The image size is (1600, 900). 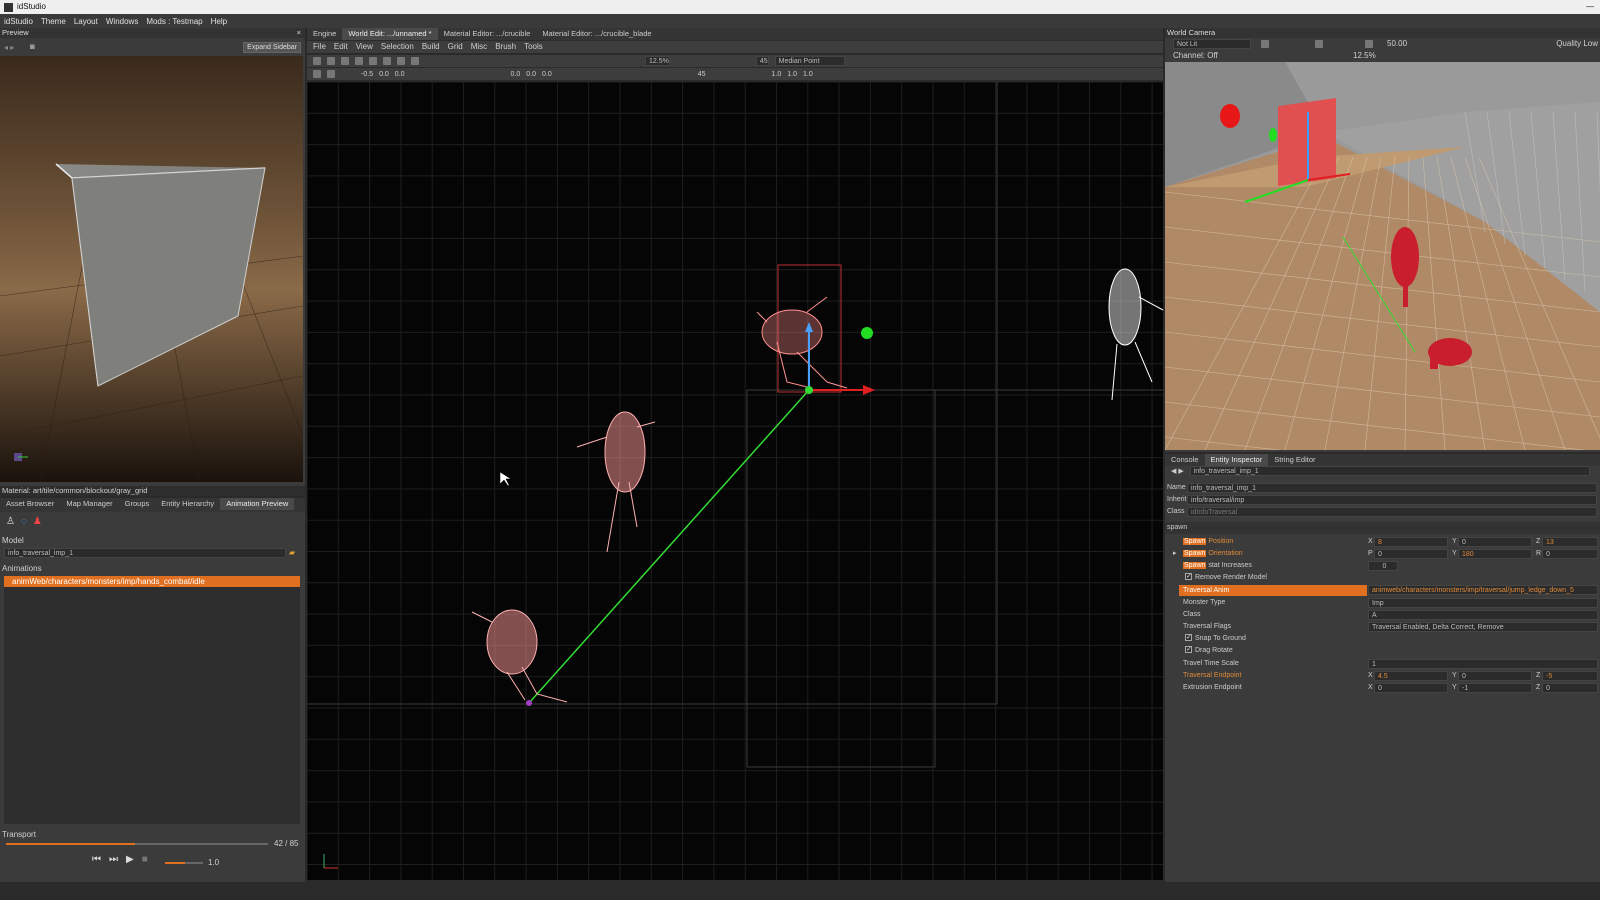 I want to click on tab-groups: Groups, so click(x=137, y=504).